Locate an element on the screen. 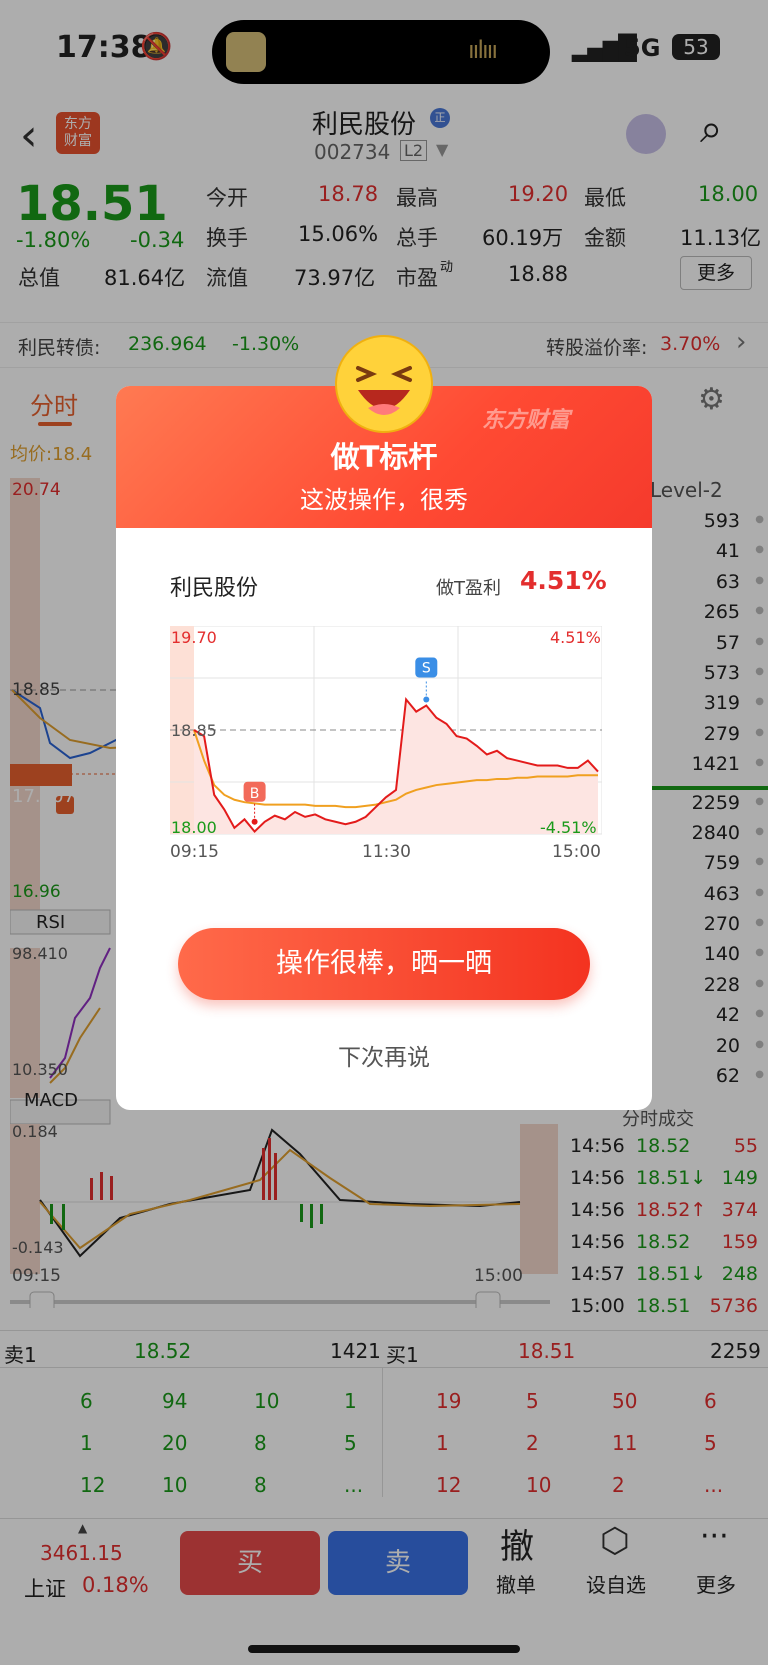 The width and height of the screenshot is (768, 1666). modal-watermark: 东方财富 is located at coordinates (526, 420).